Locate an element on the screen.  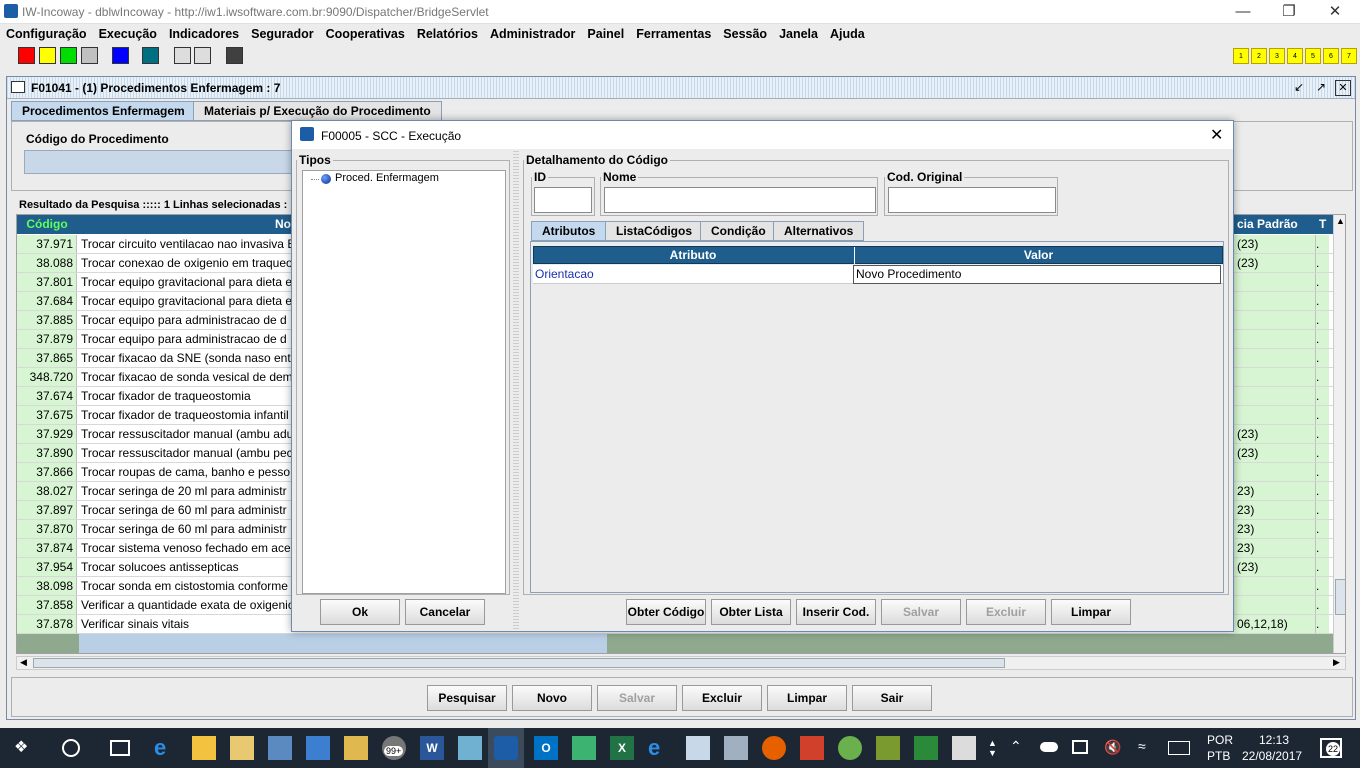
firefox-icon is located at coordinates (774, 748).